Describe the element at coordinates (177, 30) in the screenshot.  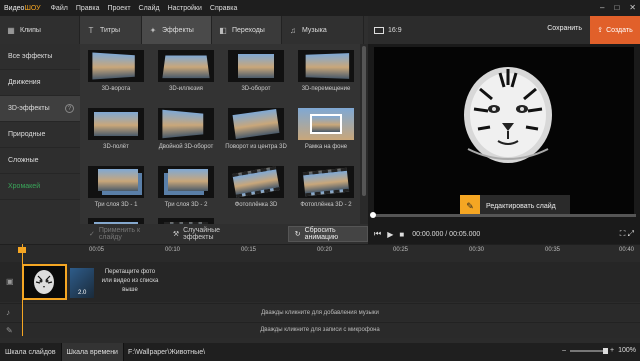
I see `tab-effects: ✦ Эффекты` at that location.